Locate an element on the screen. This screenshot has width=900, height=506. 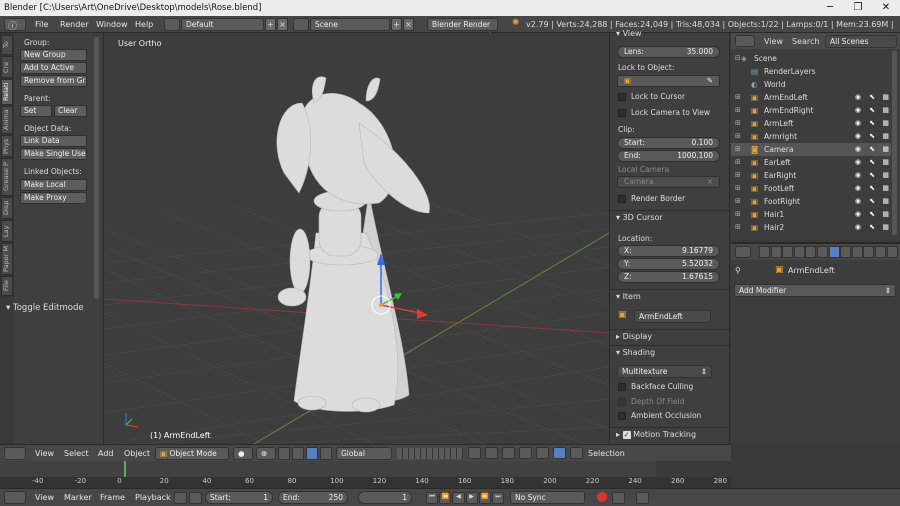
toolshelf-scrollbar is located at coordinates (96, 168).